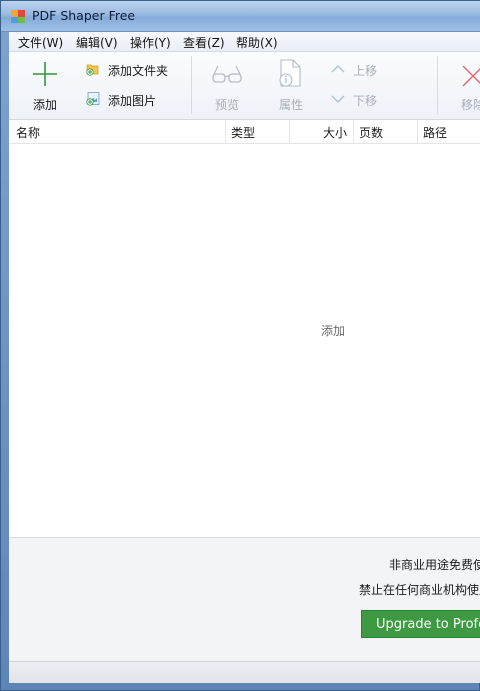 This screenshot has height=691, width=480. What do you see at coordinates (45, 74) in the screenshot?
I see `plus-icon` at bounding box center [45, 74].